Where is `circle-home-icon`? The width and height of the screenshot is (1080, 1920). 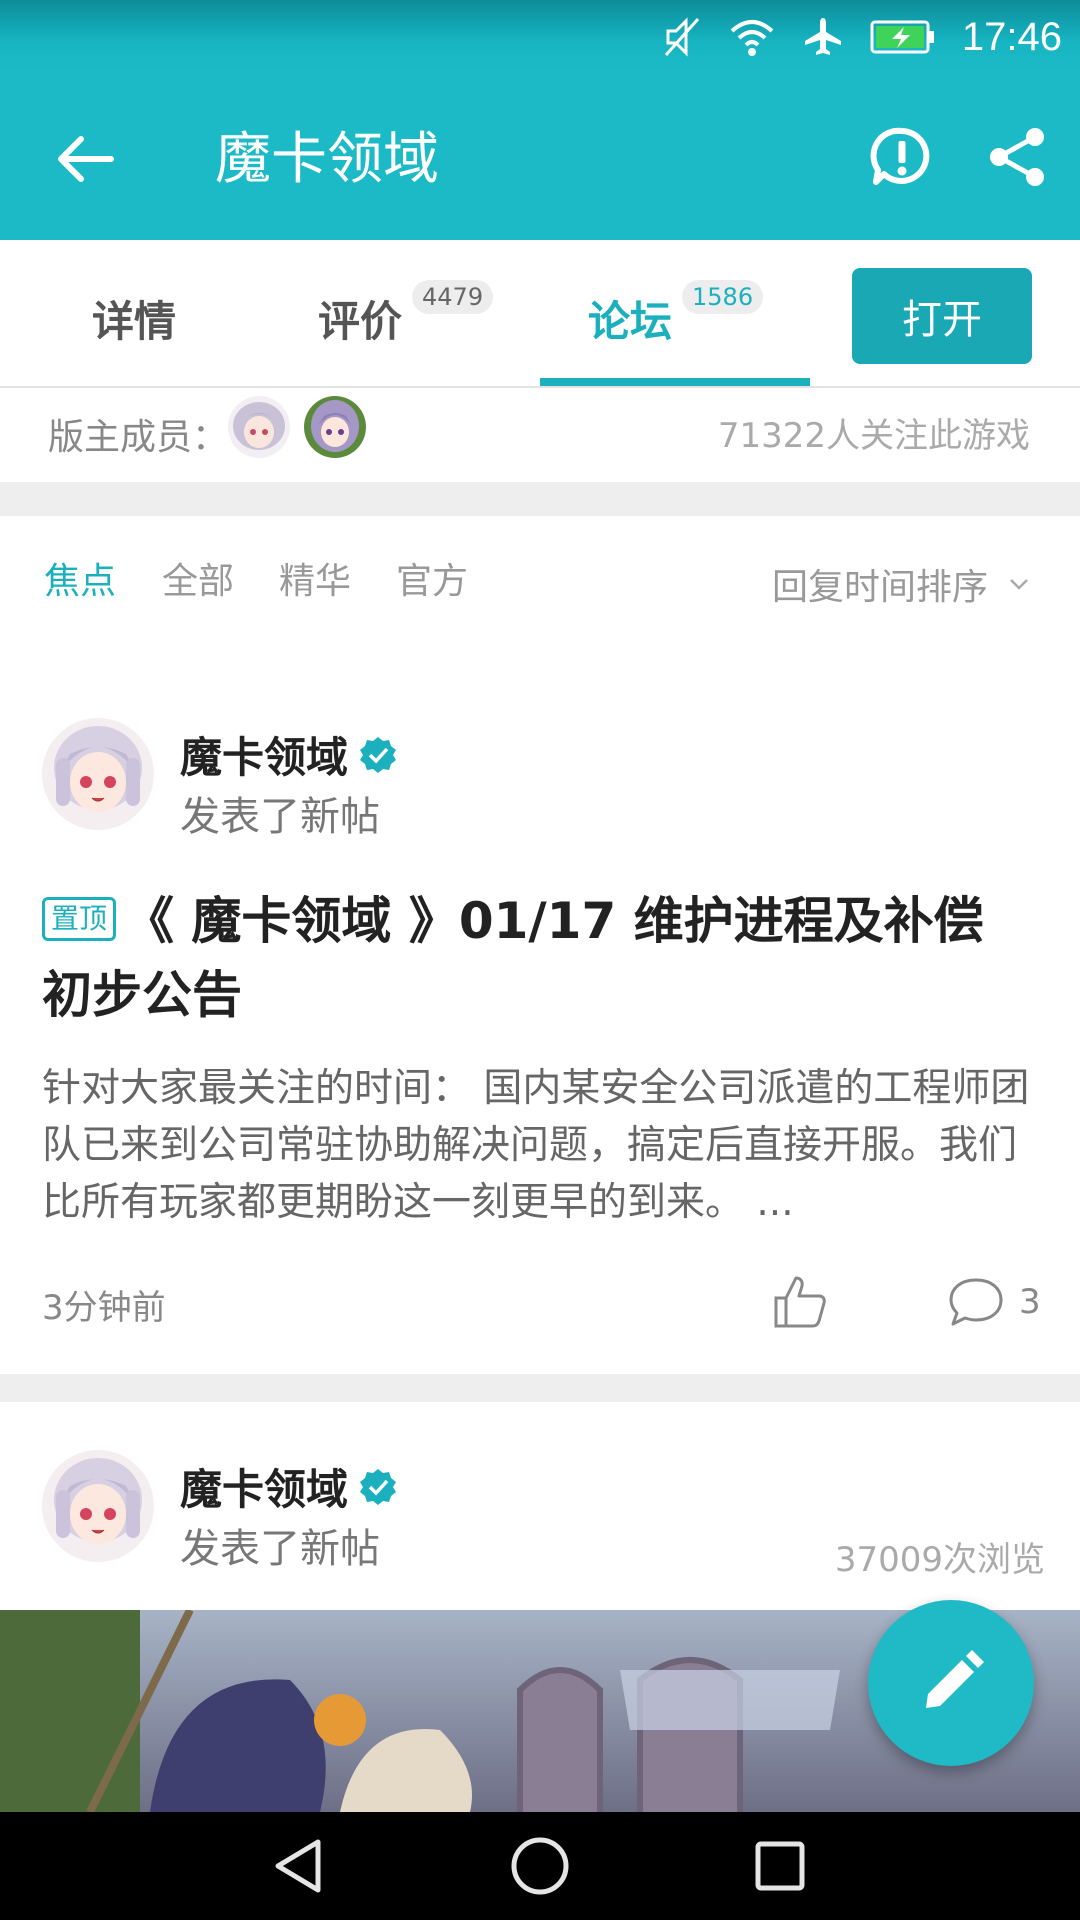
circle-home-icon is located at coordinates (540, 1866).